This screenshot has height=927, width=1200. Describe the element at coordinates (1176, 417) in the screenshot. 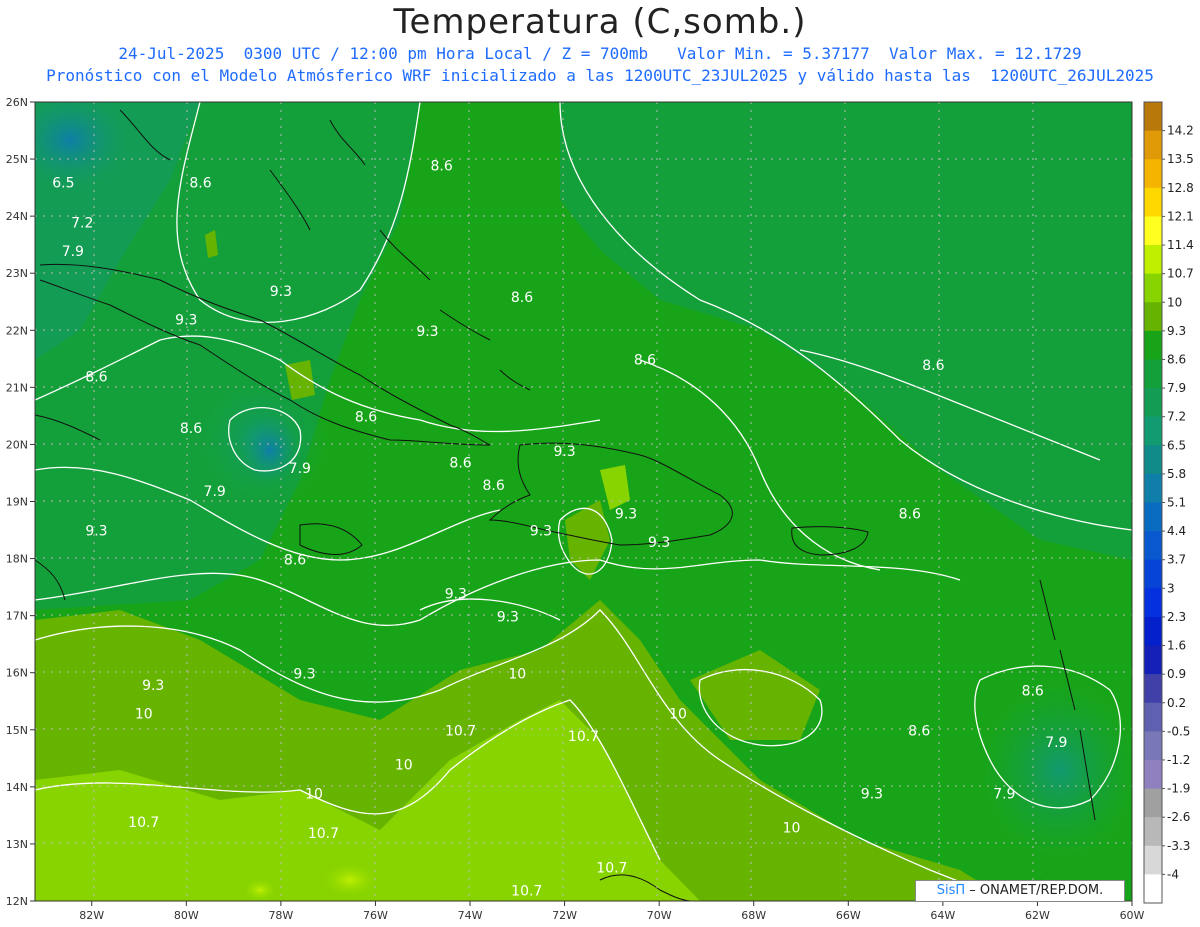

I see `colorbar-label: 7.2` at that location.